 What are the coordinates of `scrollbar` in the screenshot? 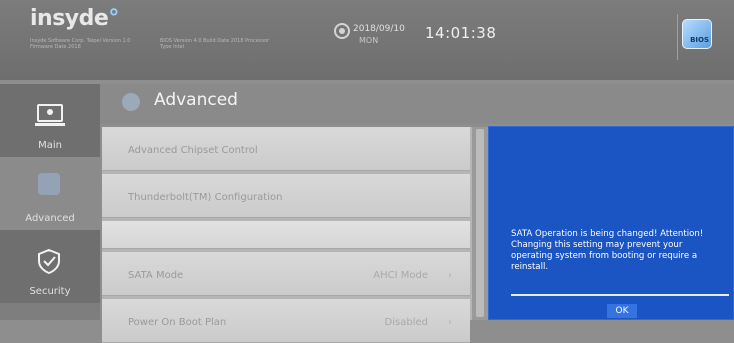 It's located at (480, 223).